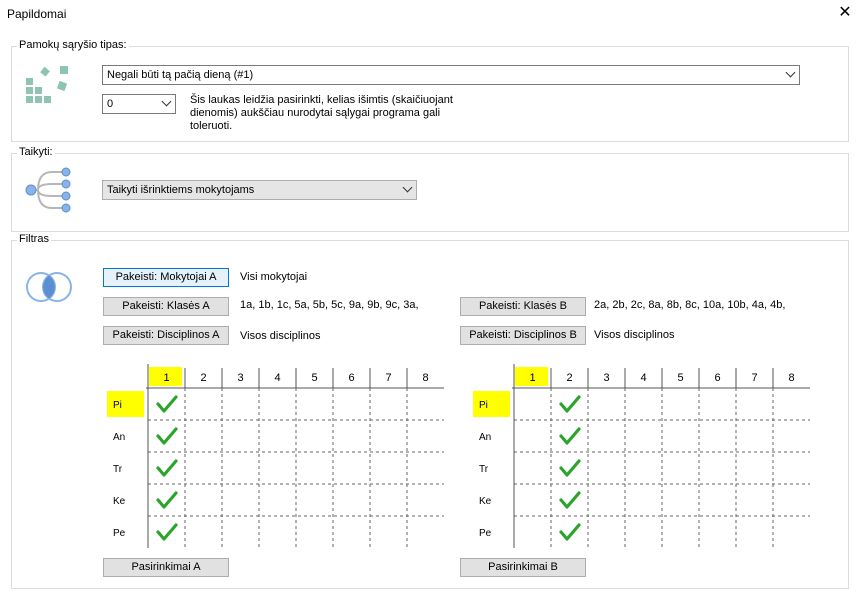 Image resolution: width=860 pixels, height=599 pixels. I want to click on relation-type-value: Negali būti tą pačią dieną (#1), so click(180, 75).